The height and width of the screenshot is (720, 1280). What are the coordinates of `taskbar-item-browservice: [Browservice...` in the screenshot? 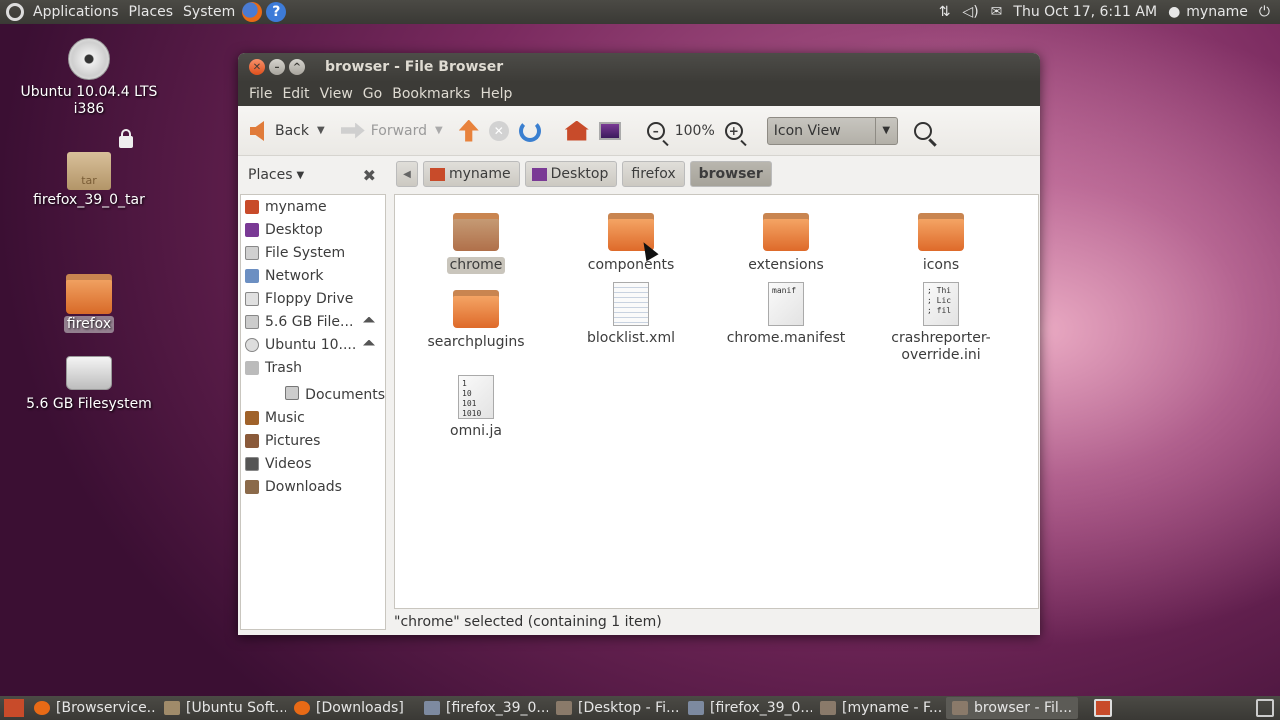 It's located at (92, 708).